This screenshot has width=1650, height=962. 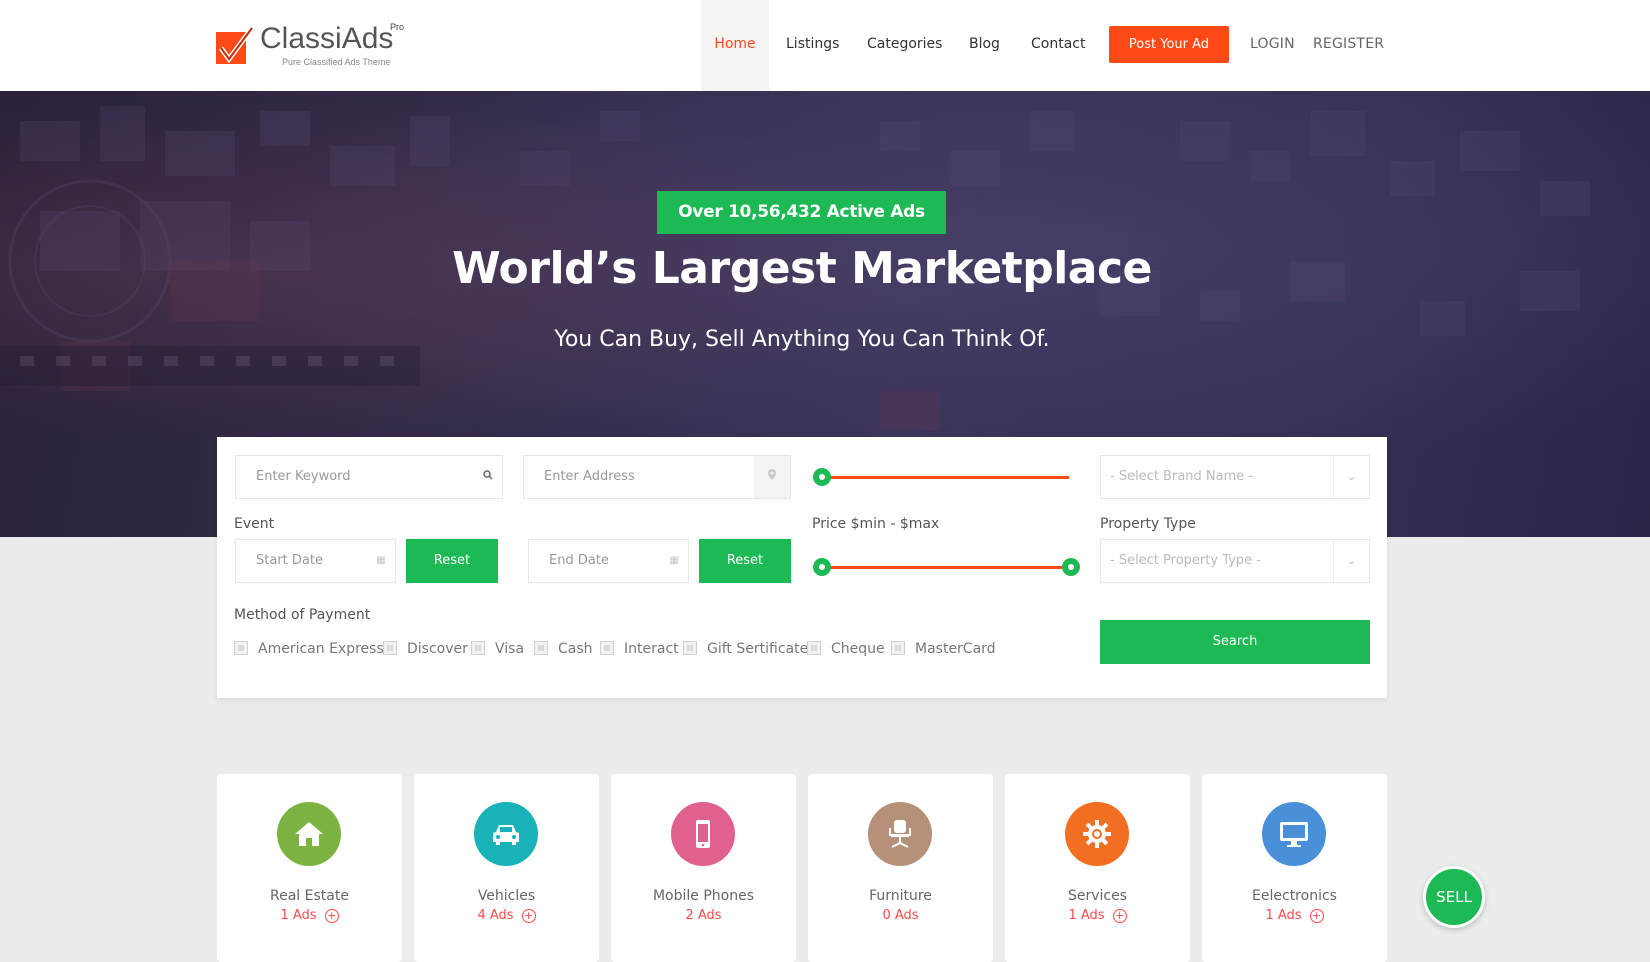 I want to click on brand-select-value: - Select Brand Name -, so click(x=1182, y=476).